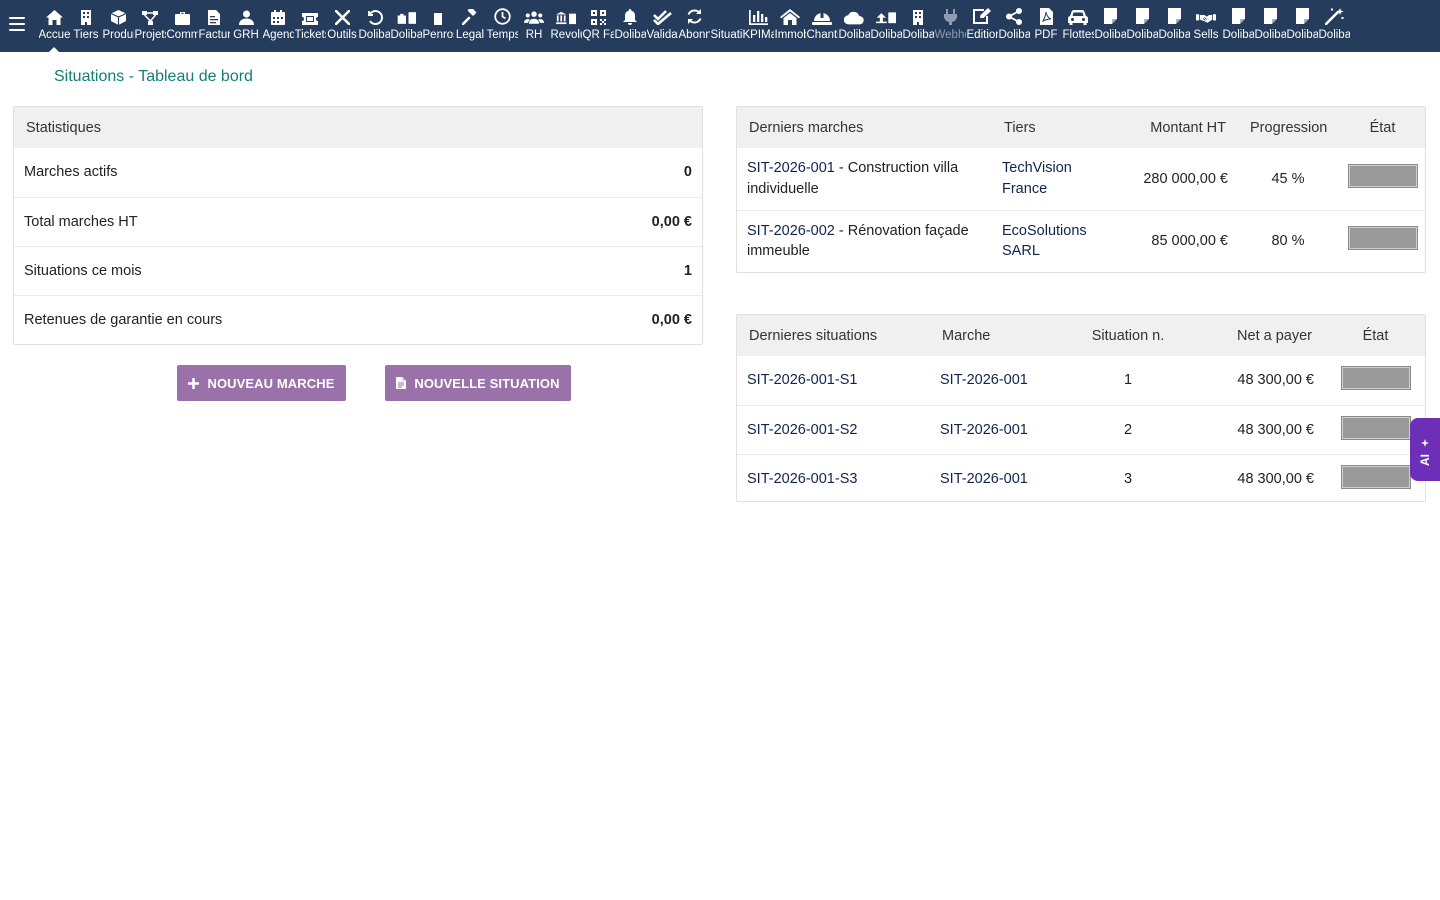  I want to click on menu-item-label: QR Facture, so click(598, 35).